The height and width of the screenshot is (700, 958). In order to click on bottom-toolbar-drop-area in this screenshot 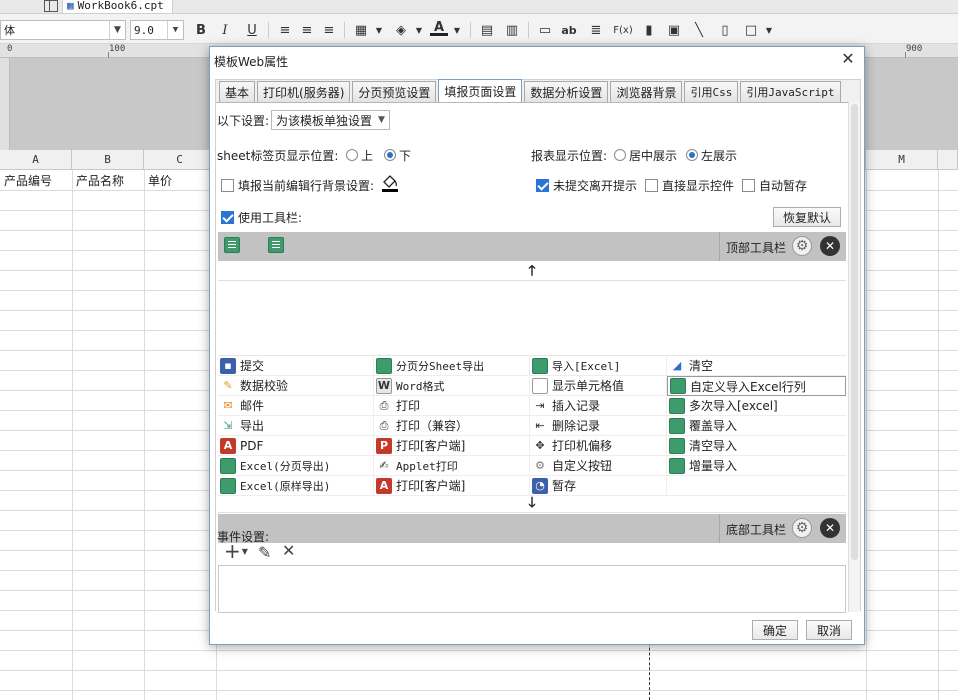, I will do `click(469, 528)`.